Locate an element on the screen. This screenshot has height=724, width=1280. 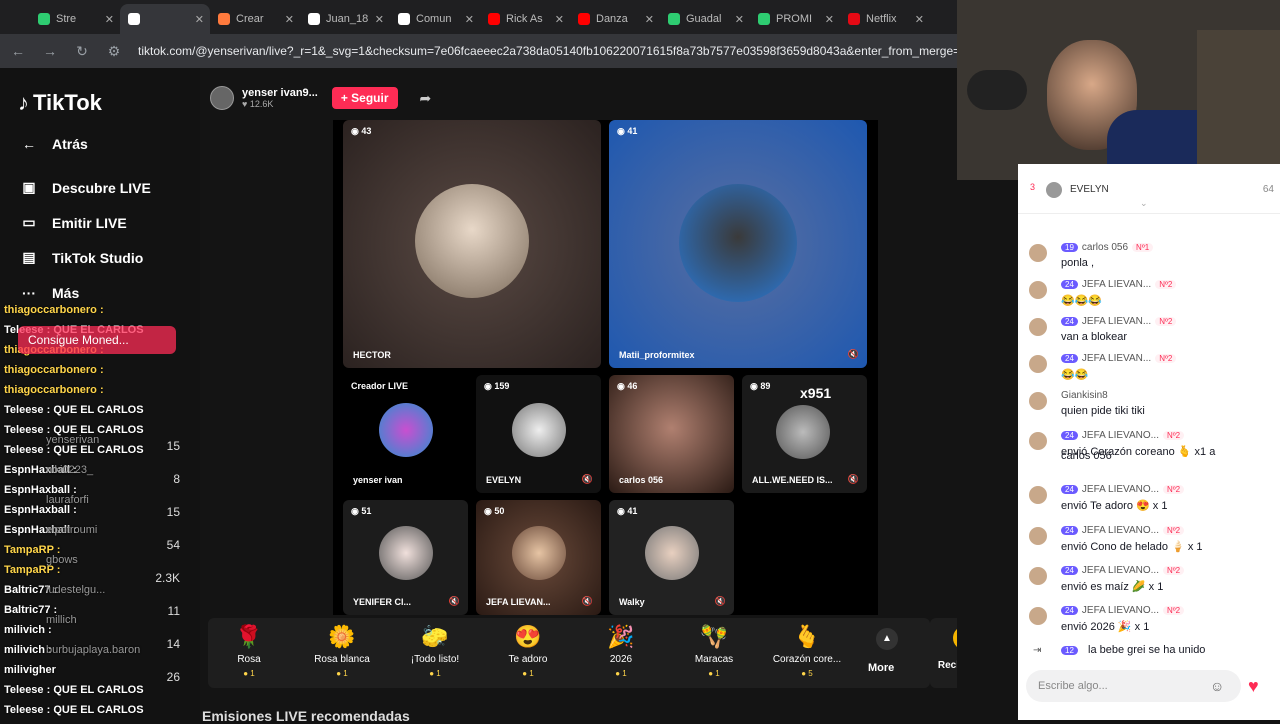
guest-cell-yenifer: ◉ 51 YENIFER Cl... 🔇 is located at coordinates (405, 557).